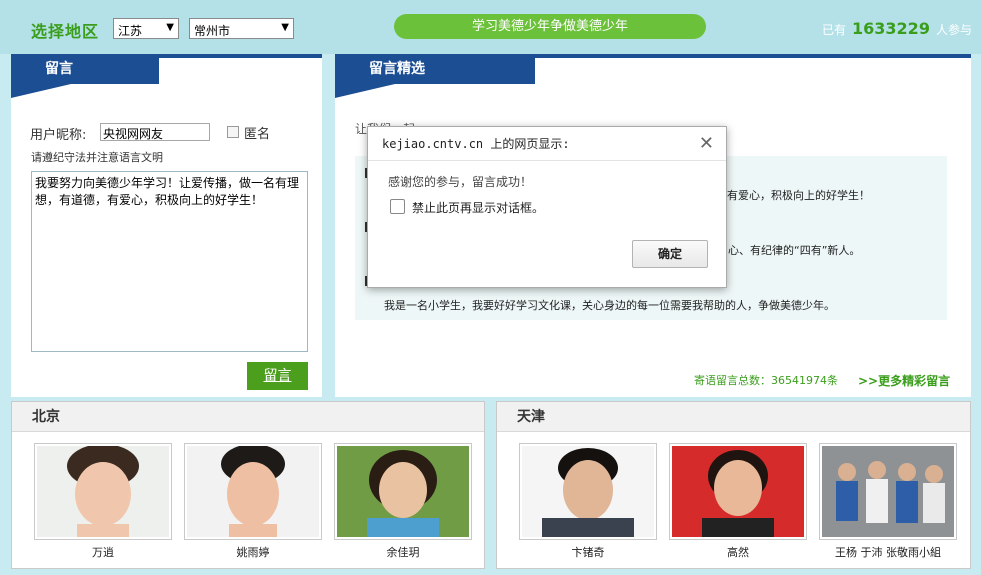  What do you see at coordinates (478, 208) in the screenshot?
I see `suppress-dialog-label: 禁止此页再显示对话框。` at bounding box center [478, 208].